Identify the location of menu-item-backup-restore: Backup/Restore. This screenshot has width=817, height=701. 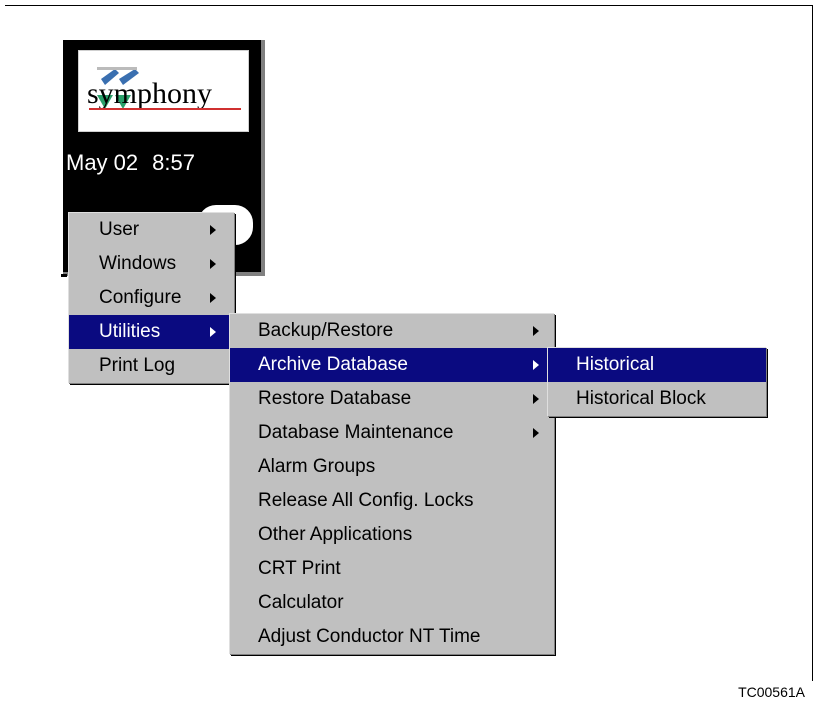
(392, 331).